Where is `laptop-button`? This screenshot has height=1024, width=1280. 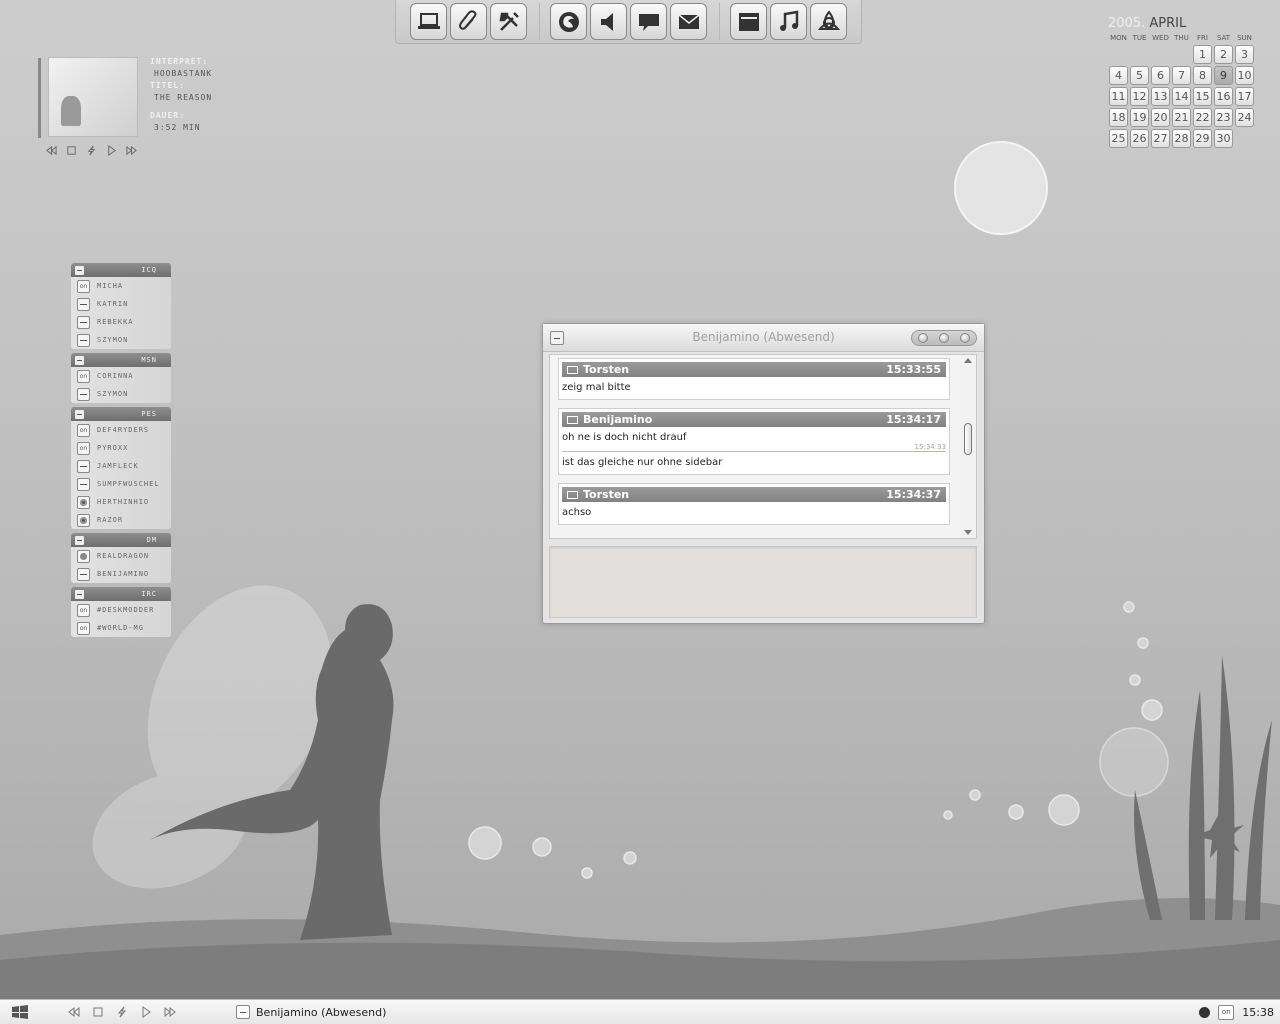
laptop-button is located at coordinates (428, 21).